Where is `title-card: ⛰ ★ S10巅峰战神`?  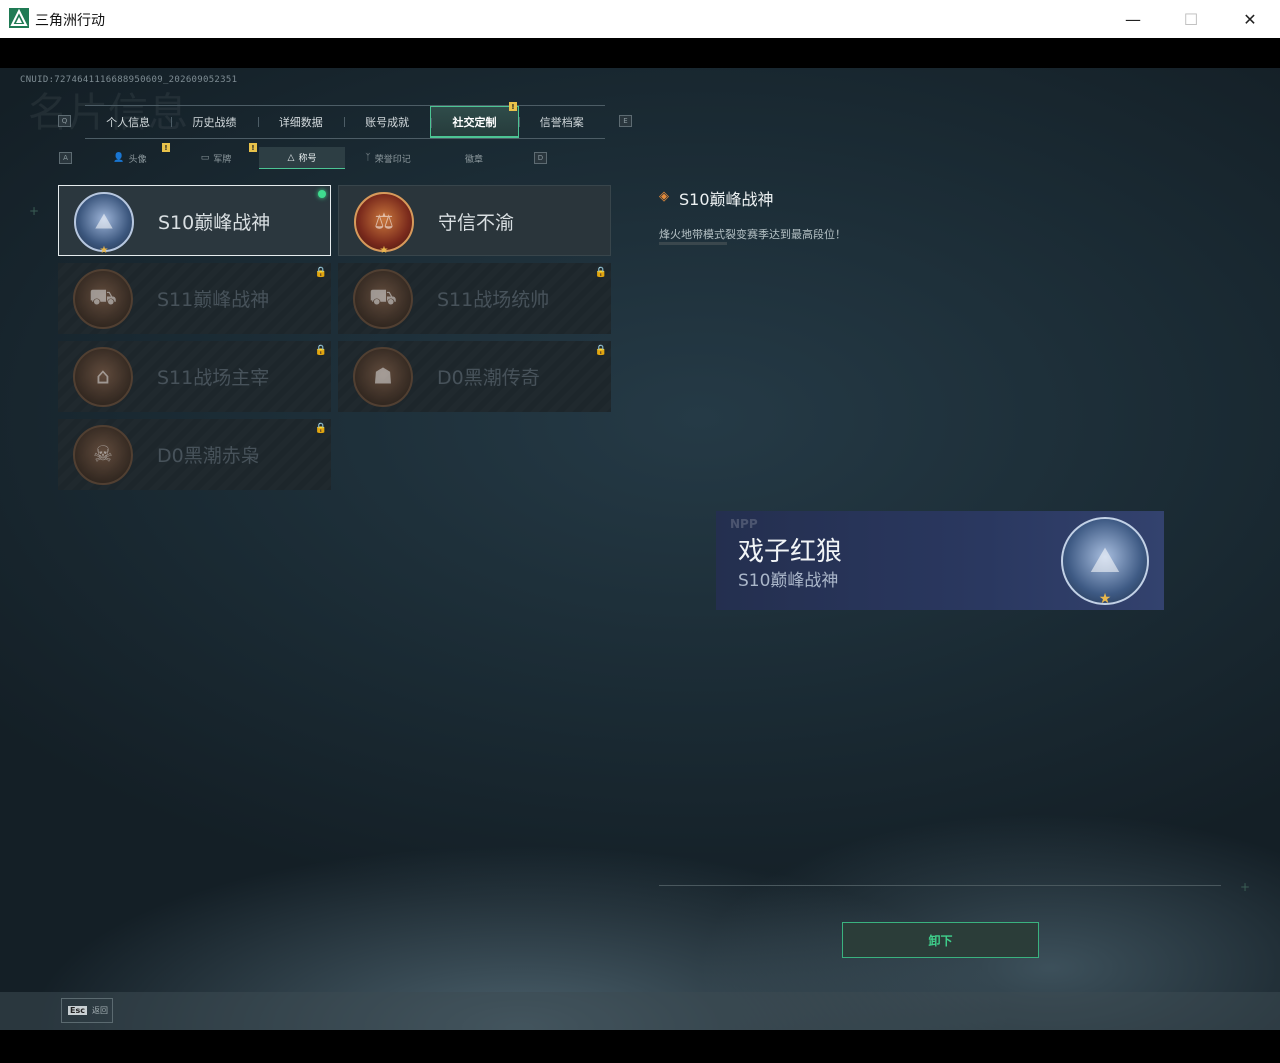 title-card: ⛰ ★ S10巅峰战神 is located at coordinates (194, 220).